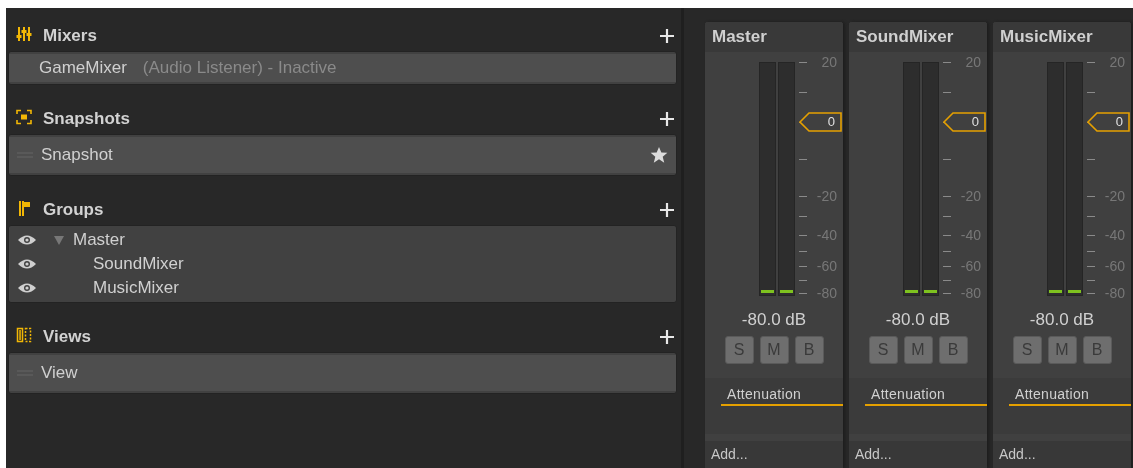  Describe the element at coordinates (138, 264) in the screenshot. I see `group-name: SoundMixer` at that location.